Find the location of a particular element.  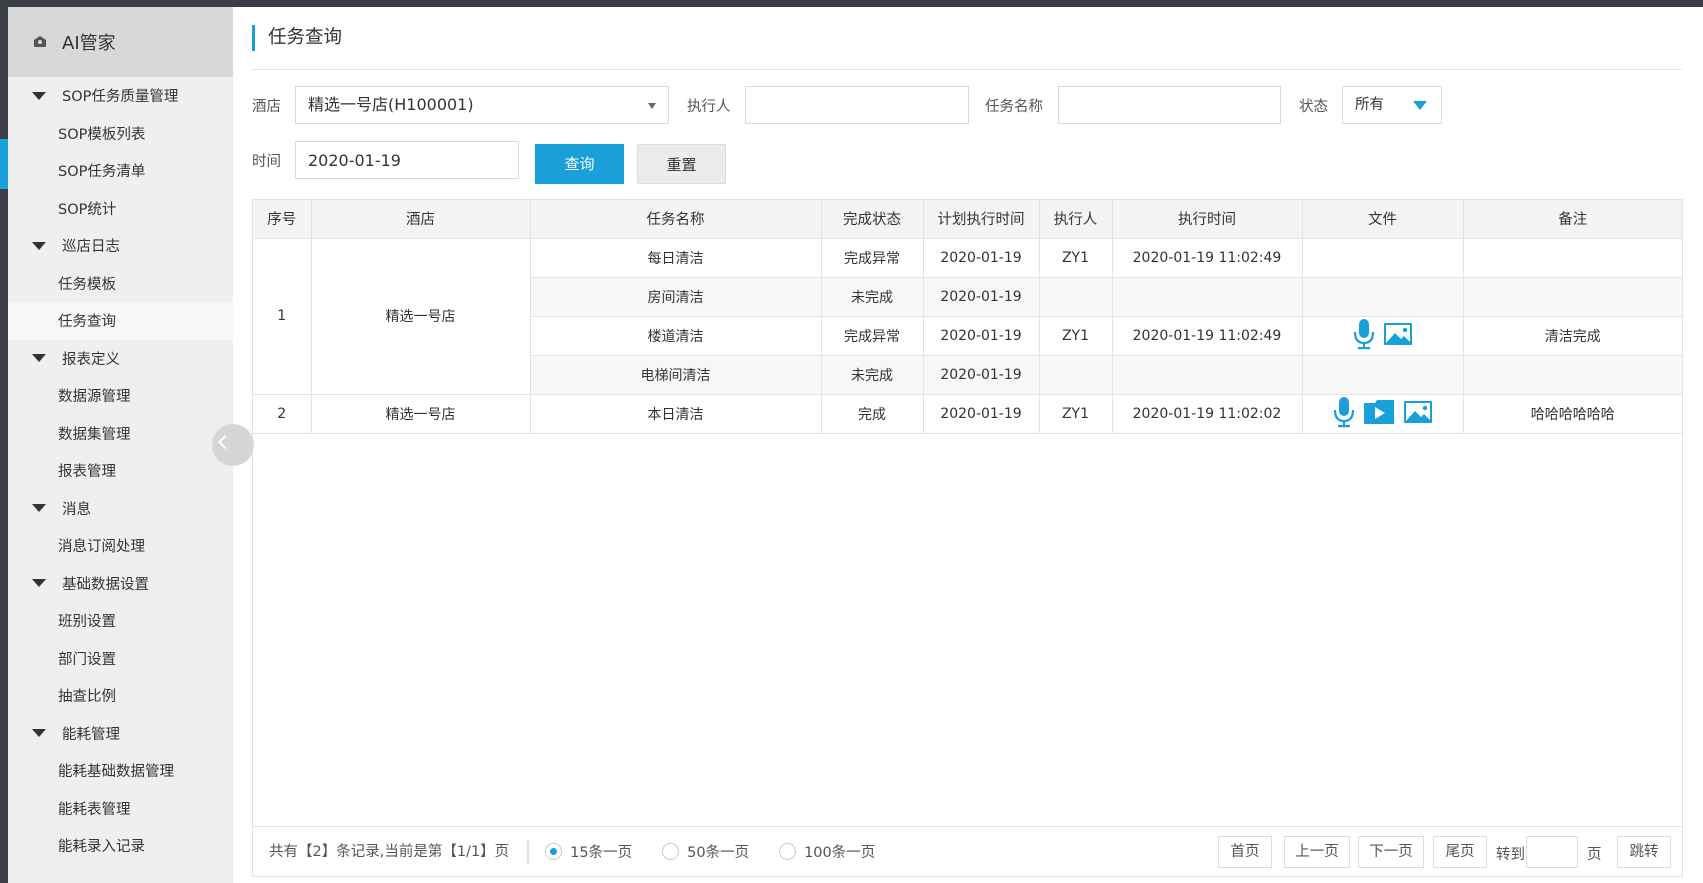

executor-input is located at coordinates (857, 105).